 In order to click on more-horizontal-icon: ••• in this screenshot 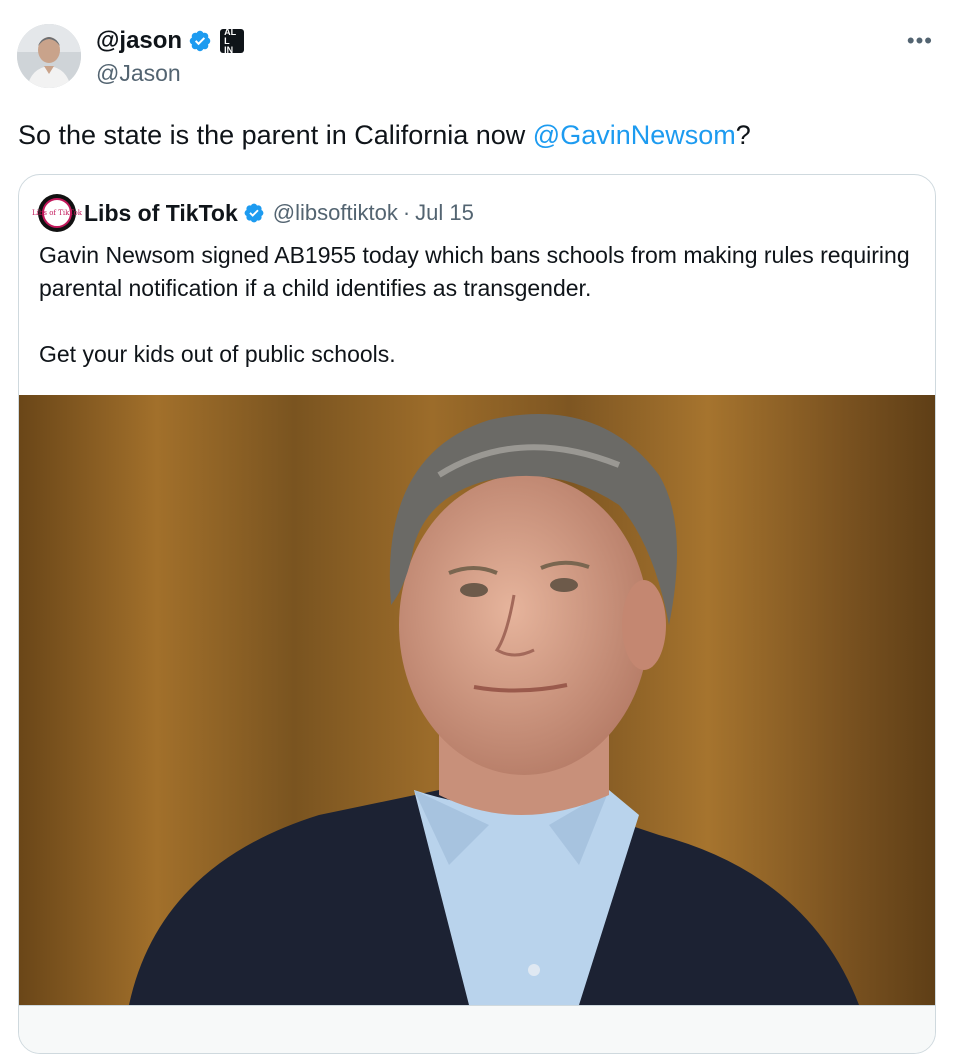, I will do `click(919, 40)`.